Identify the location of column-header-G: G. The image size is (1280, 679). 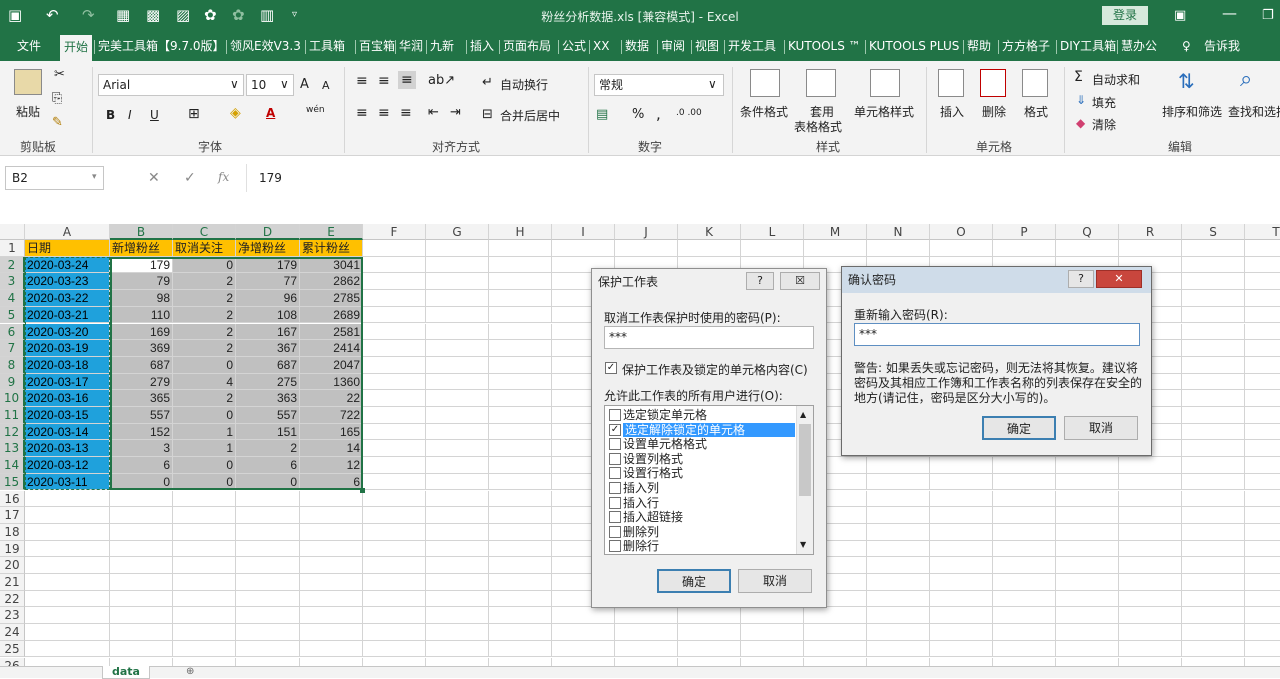
(457, 232).